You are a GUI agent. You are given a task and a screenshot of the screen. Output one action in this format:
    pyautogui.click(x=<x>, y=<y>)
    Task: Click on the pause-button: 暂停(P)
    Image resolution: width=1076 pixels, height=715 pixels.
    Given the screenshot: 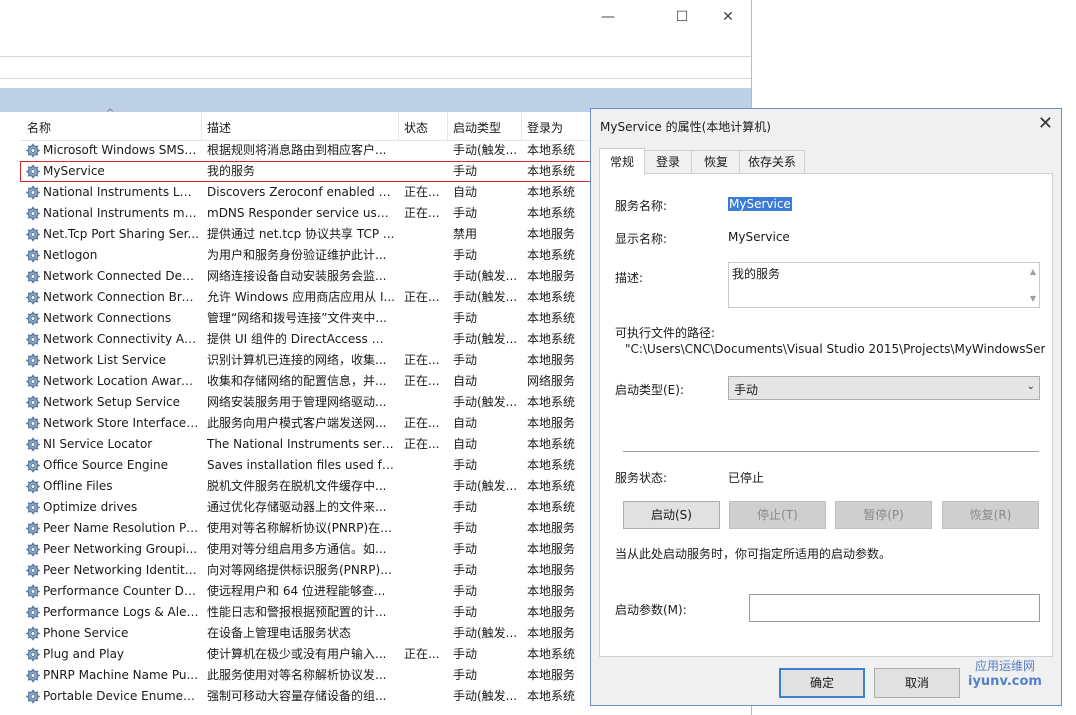 What is the action you would take?
    pyautogui.click(x=883, y=515)
    